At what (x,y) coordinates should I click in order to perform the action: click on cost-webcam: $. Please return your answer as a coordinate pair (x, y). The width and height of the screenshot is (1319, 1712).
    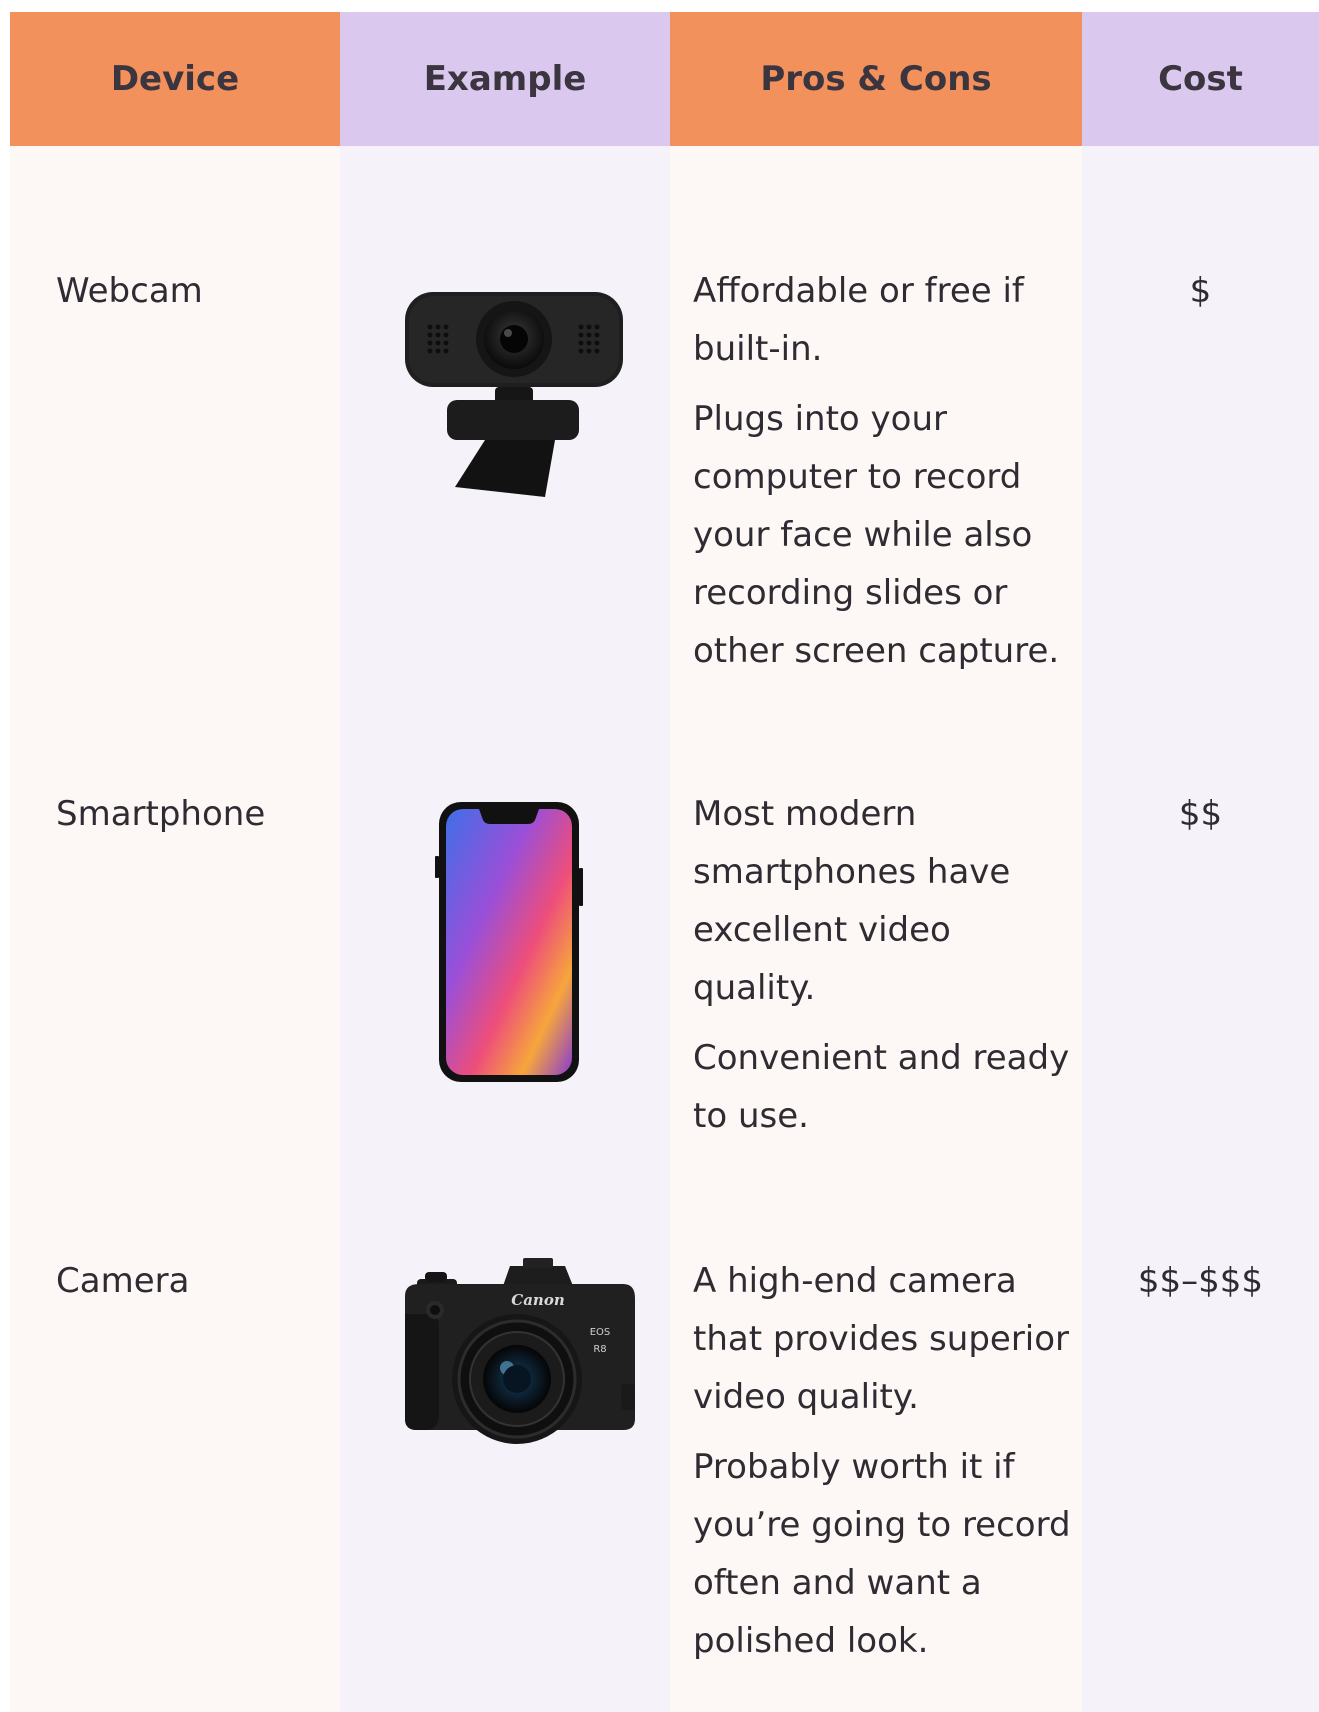
    Looking at the image, I should click on (1200, 291).